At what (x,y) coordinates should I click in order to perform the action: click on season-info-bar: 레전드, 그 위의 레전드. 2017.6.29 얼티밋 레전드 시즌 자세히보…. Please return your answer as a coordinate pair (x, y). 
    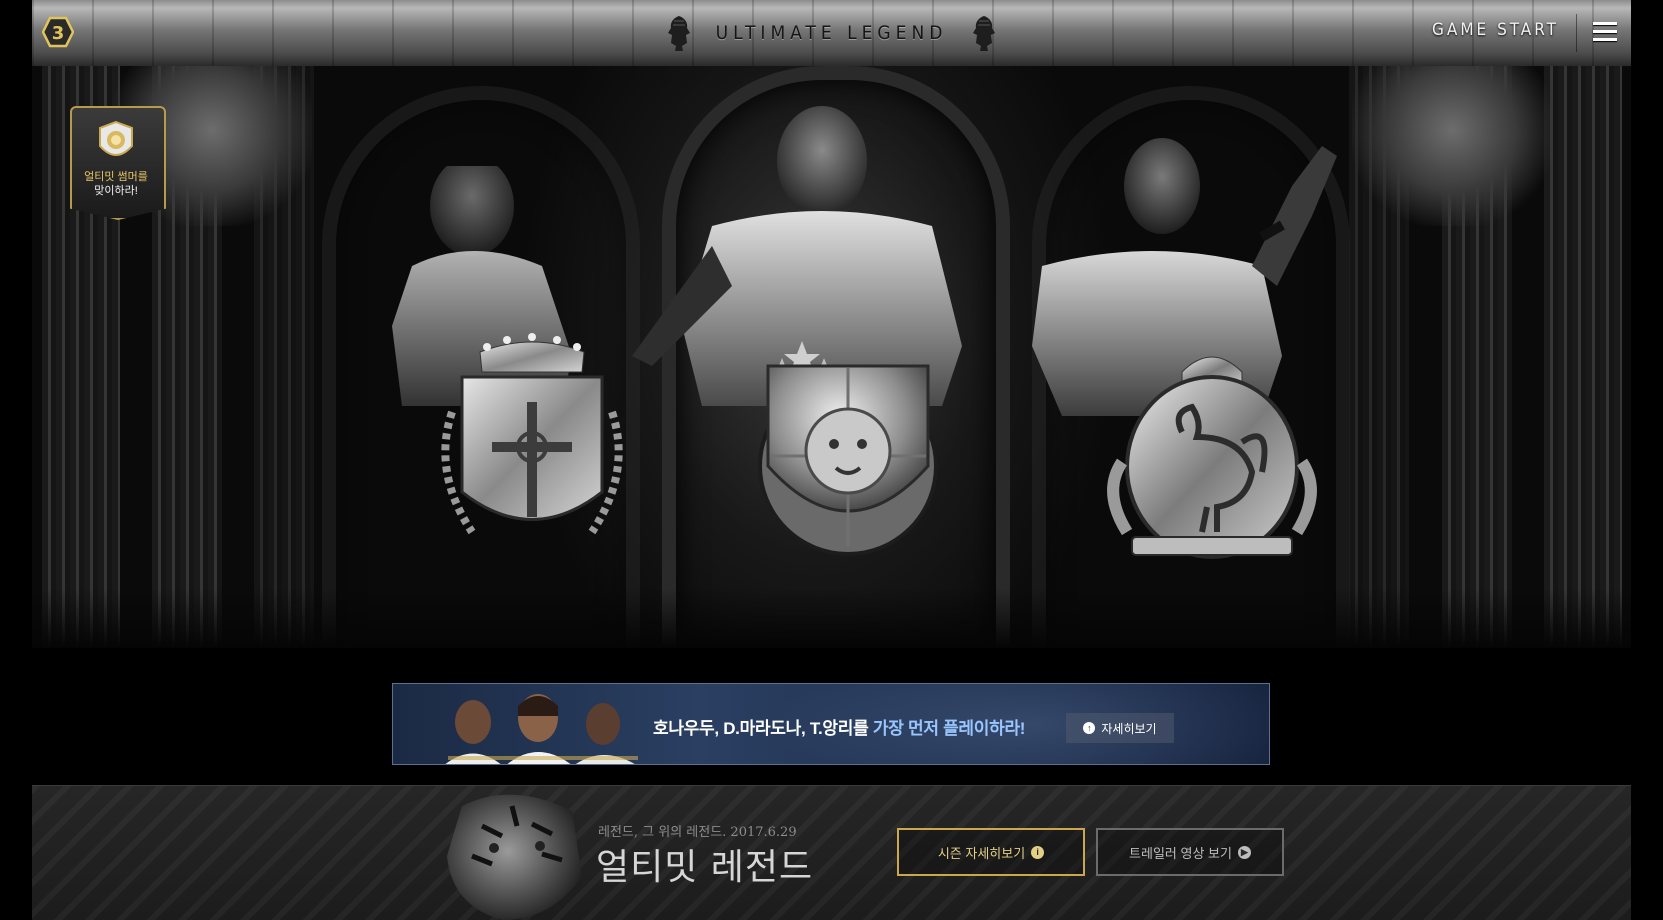
    Looking at the image, I should click on (831, 852).